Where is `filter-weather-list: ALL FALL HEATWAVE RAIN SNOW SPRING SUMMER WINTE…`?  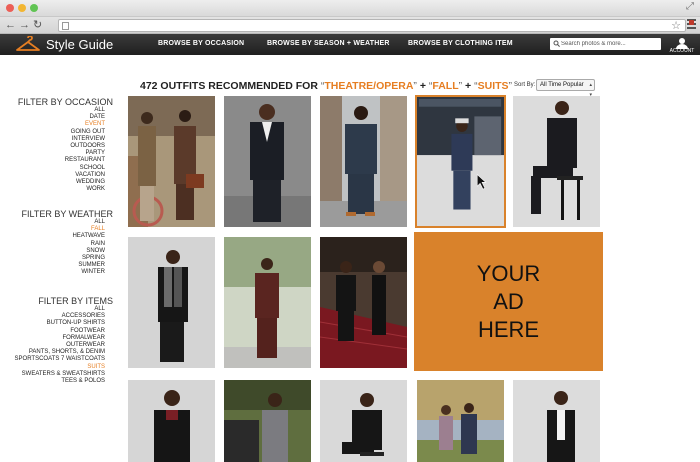
filter-weather-list: ALL FALL HEATWAVE RAIN SNOW SPRING SUMMER WINTE… is located at coordinates (88, 248).